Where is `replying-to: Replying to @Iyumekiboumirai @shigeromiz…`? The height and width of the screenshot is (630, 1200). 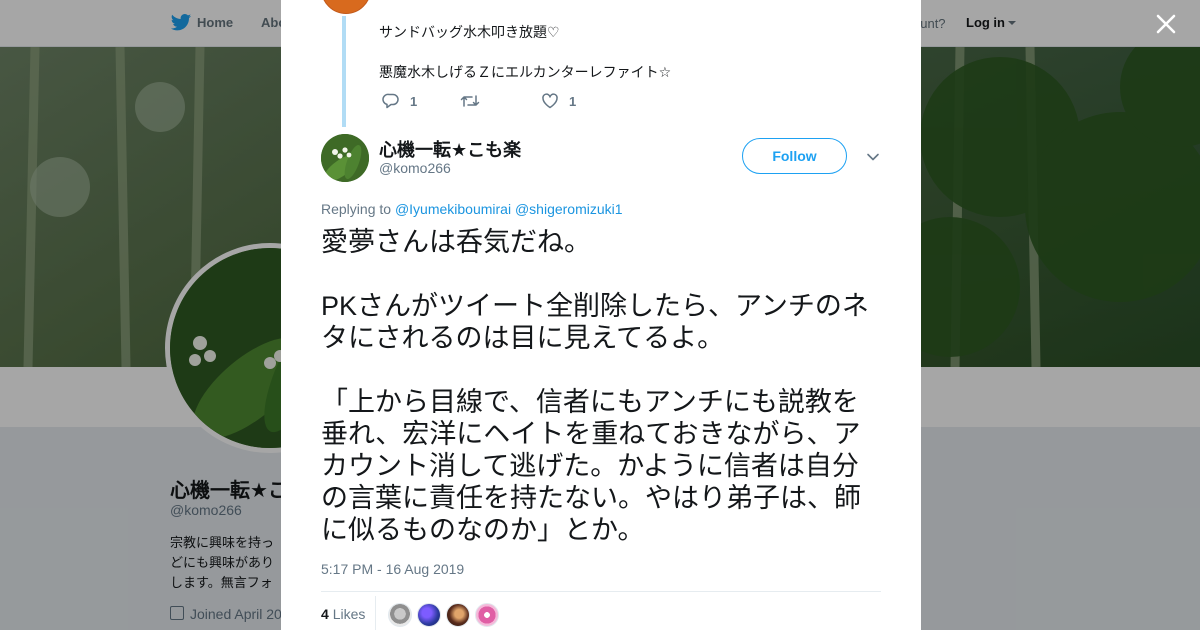
replying-to: Replying to @Iyumekiboumirai @shigeromiz… is located at coordinates (472, 209).